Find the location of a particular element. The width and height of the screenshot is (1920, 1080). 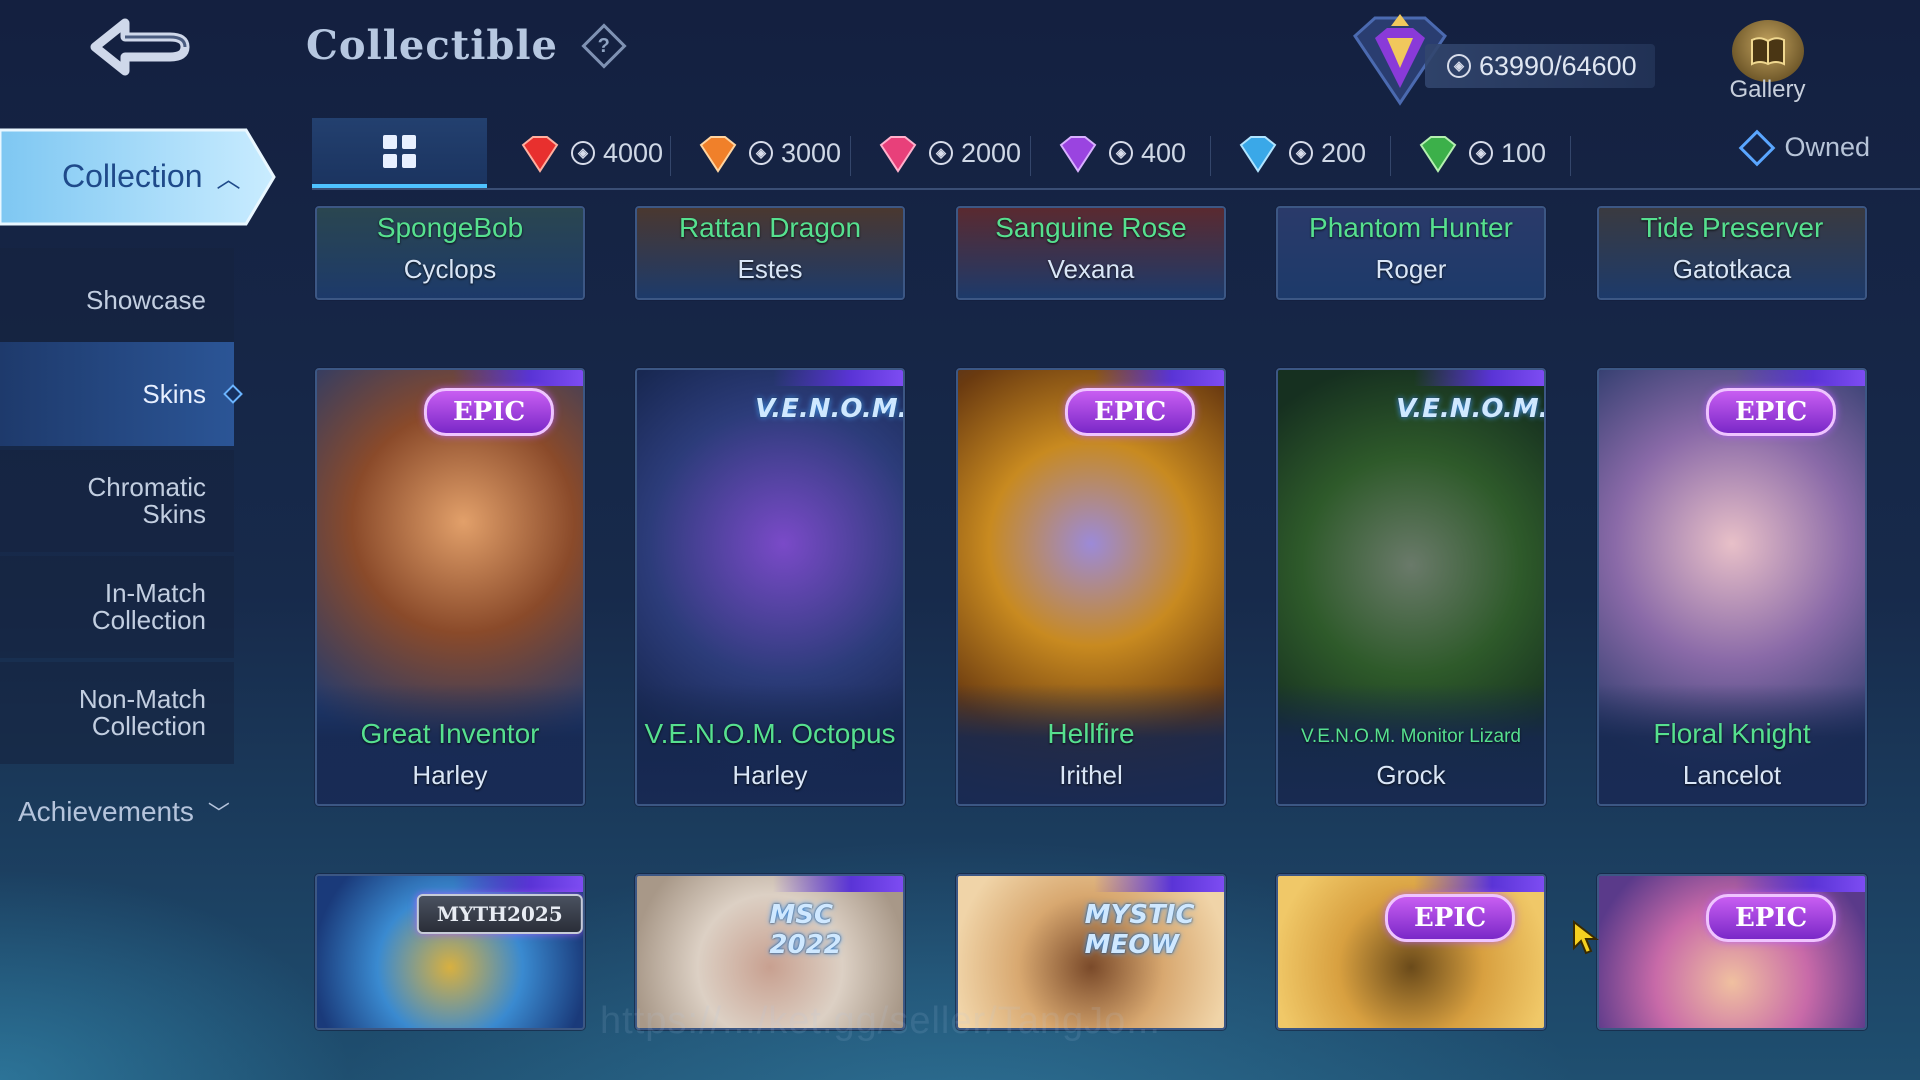

skin-card: Phantom Hunter Roger is located at coordinates (1411, 253).